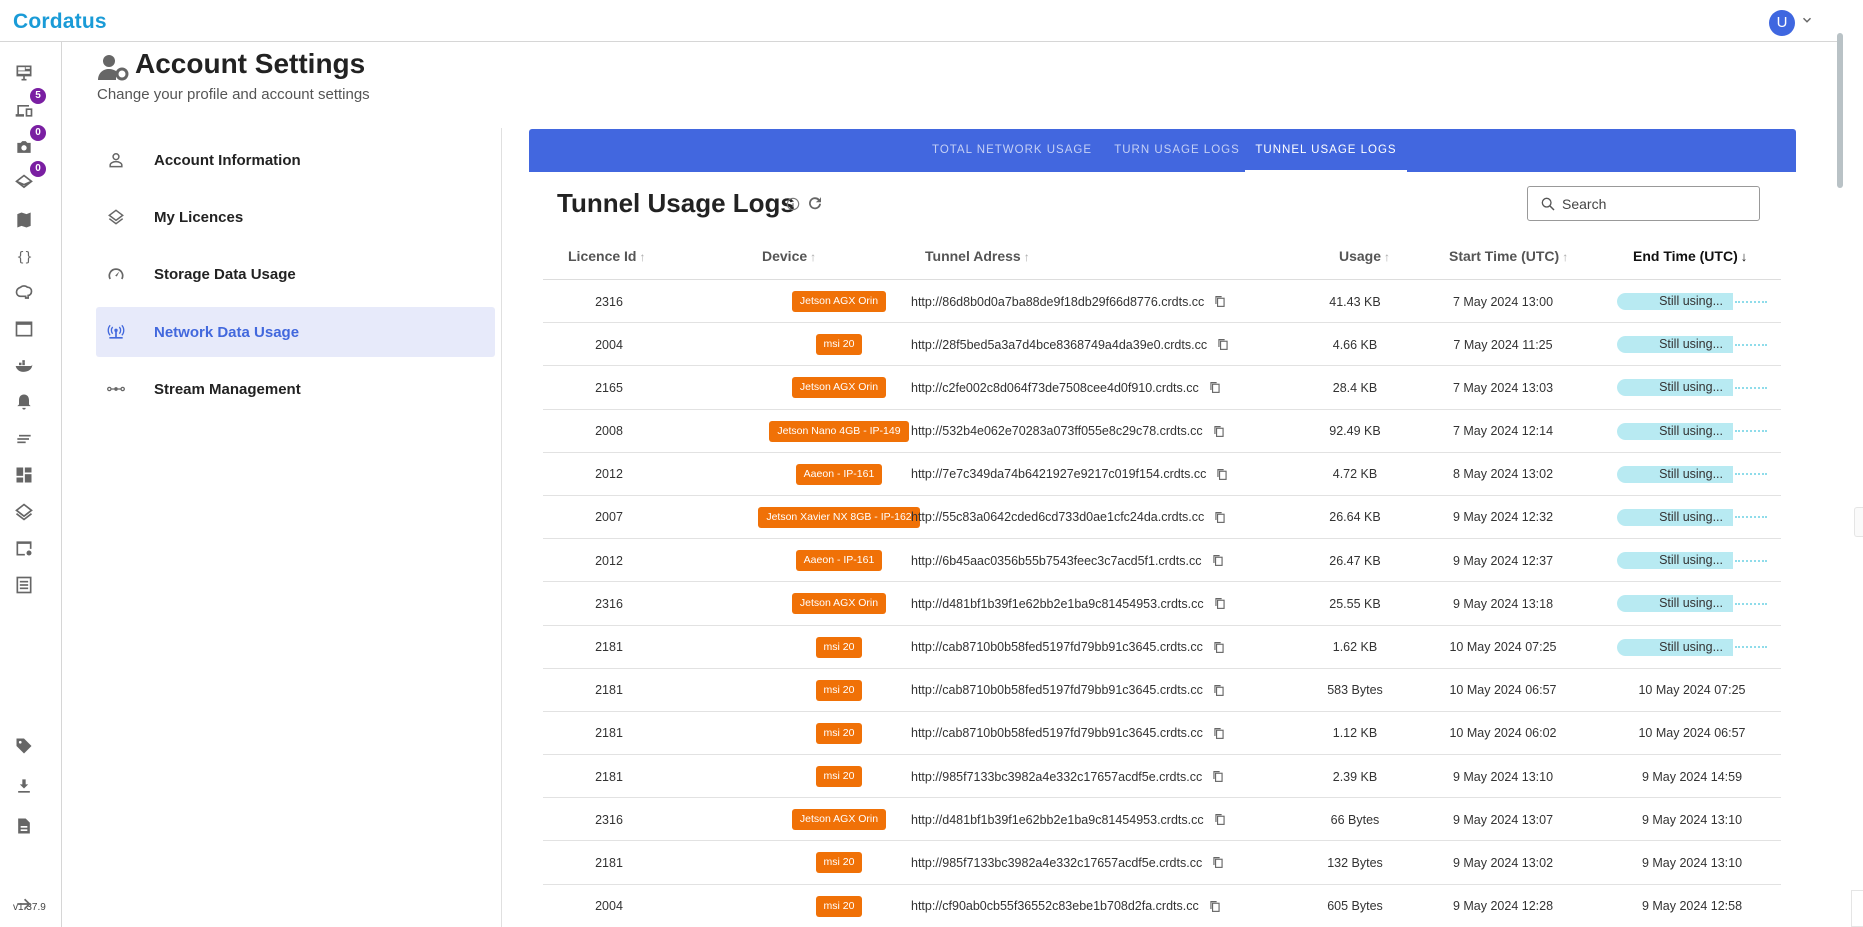  Describe the element at coordinates (1012, 150) in the screenshot. I see `tab-total-network-usage: Total Network Usage` at that location.